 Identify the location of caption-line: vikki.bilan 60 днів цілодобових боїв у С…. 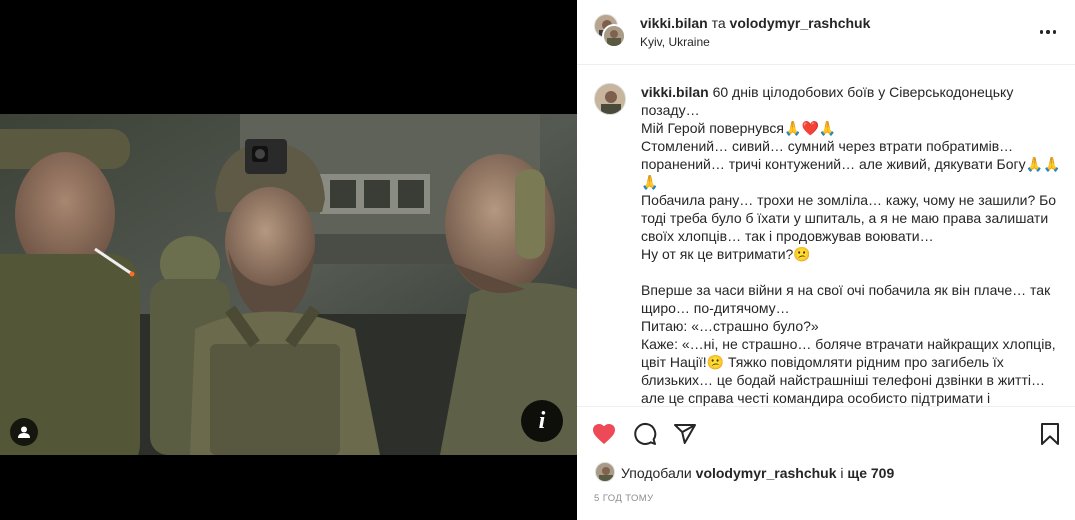
(851, 101).